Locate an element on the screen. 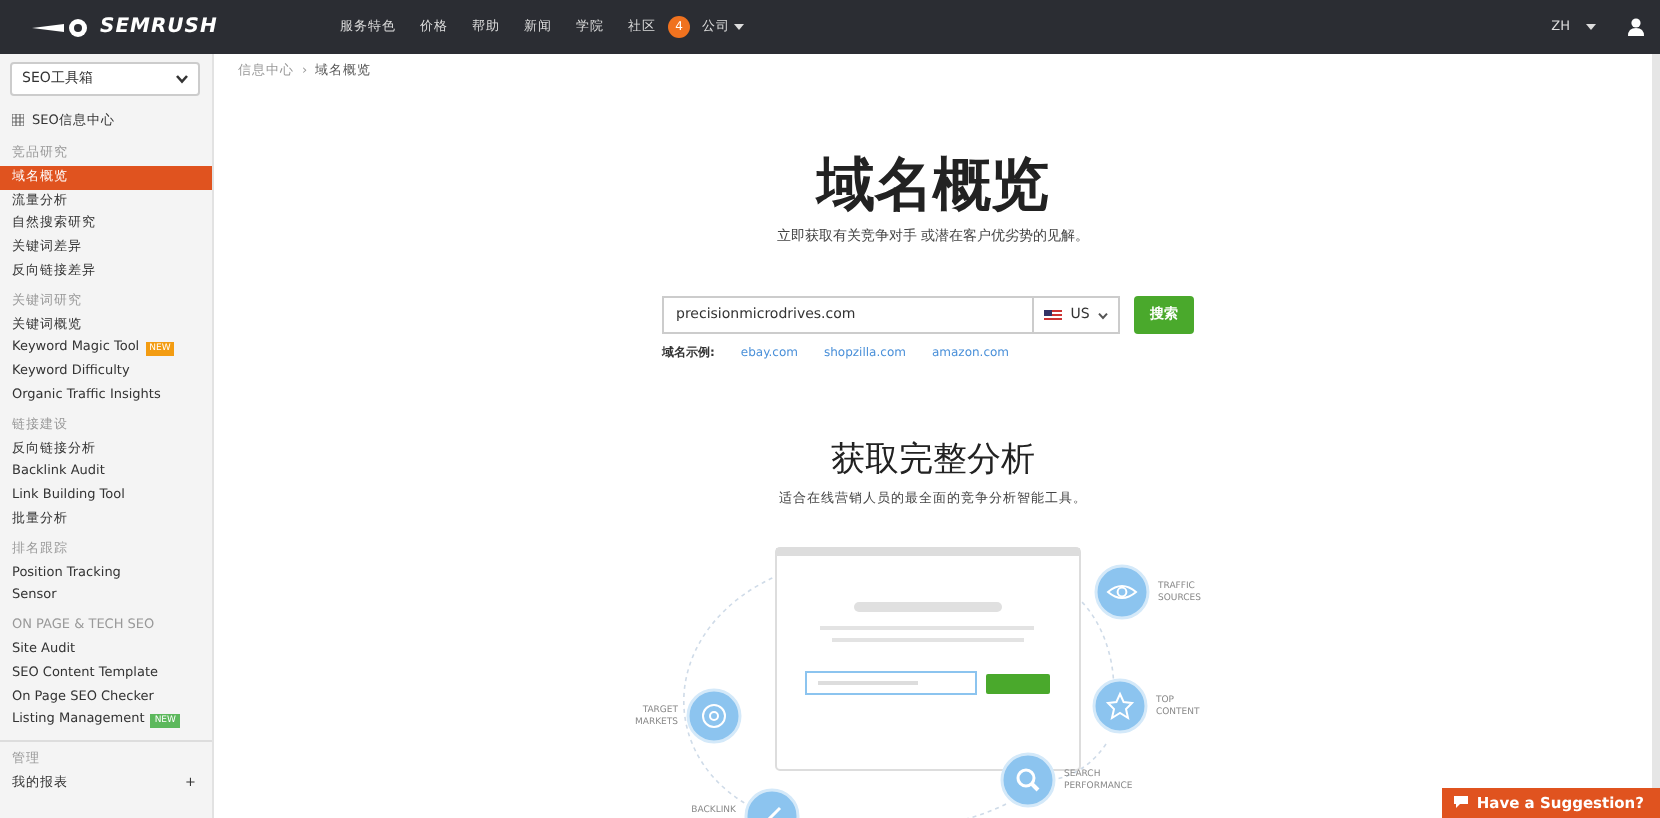  eye-icon is located at coordinates (1121, 591).